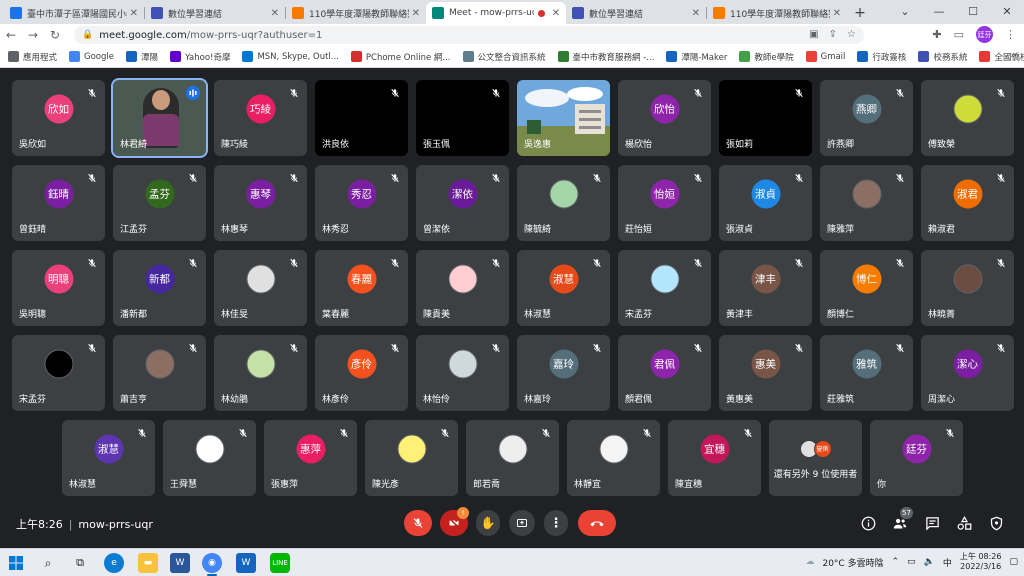  What do you see at coordinates (905, 11) in the screenshot?
I see `chevron-down-icon: ⌄` at bounding box center [905, 11].